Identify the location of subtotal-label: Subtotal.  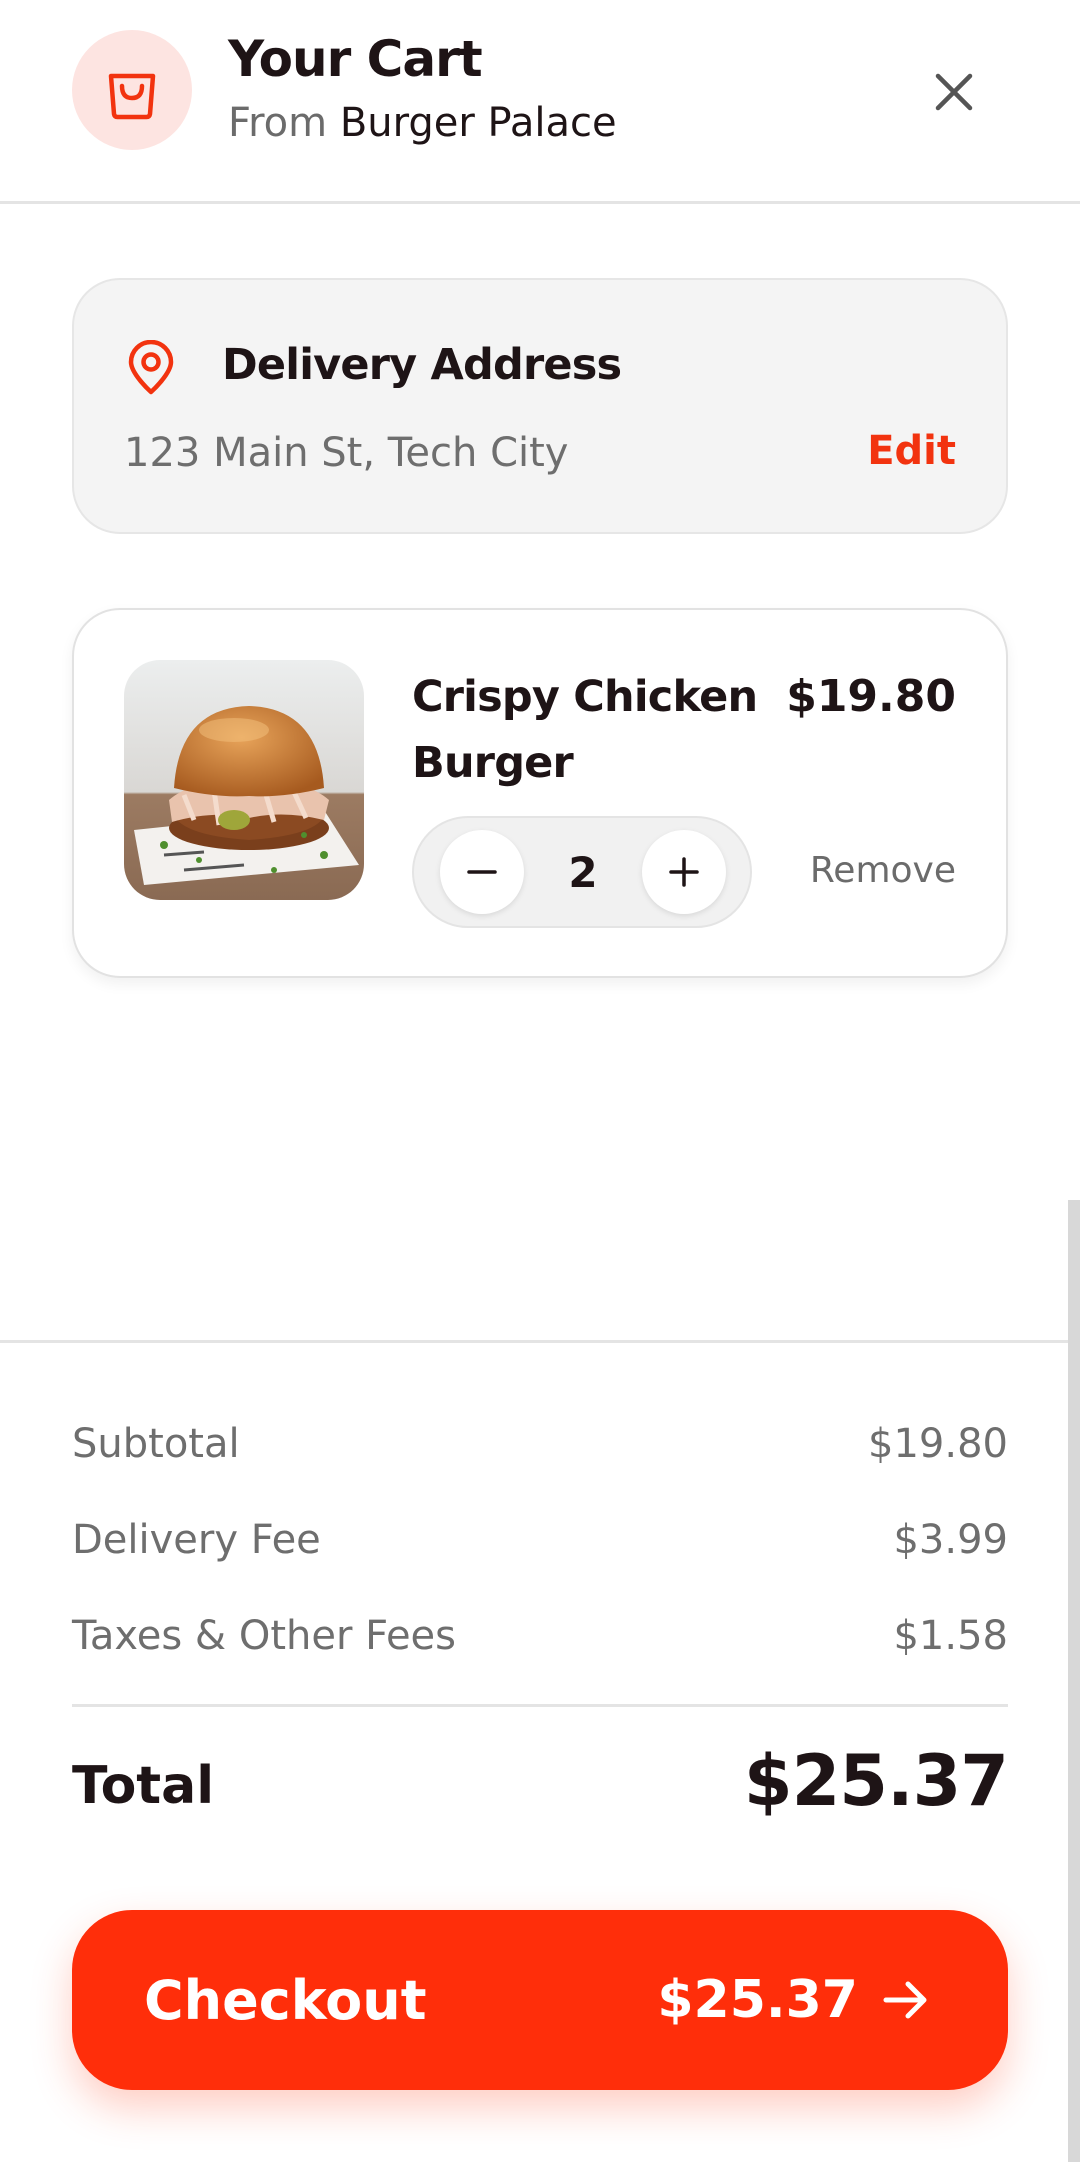
(156, 1444).